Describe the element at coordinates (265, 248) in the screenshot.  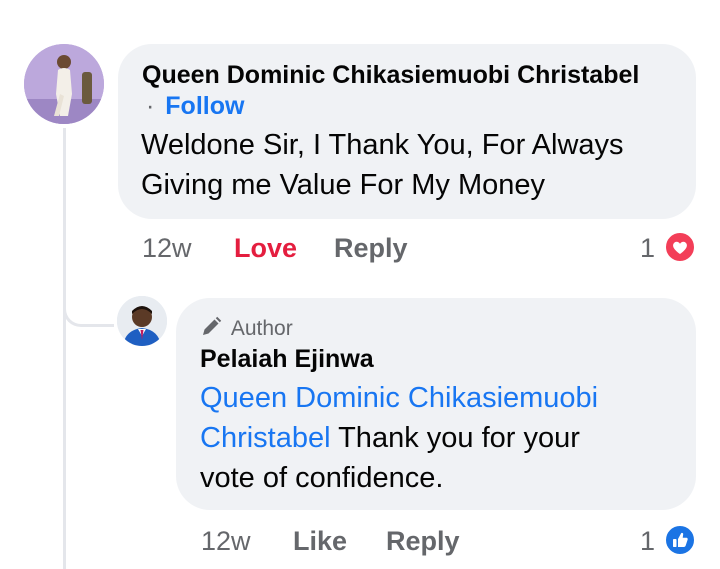
I see `comment-love-button: Love` at that location.